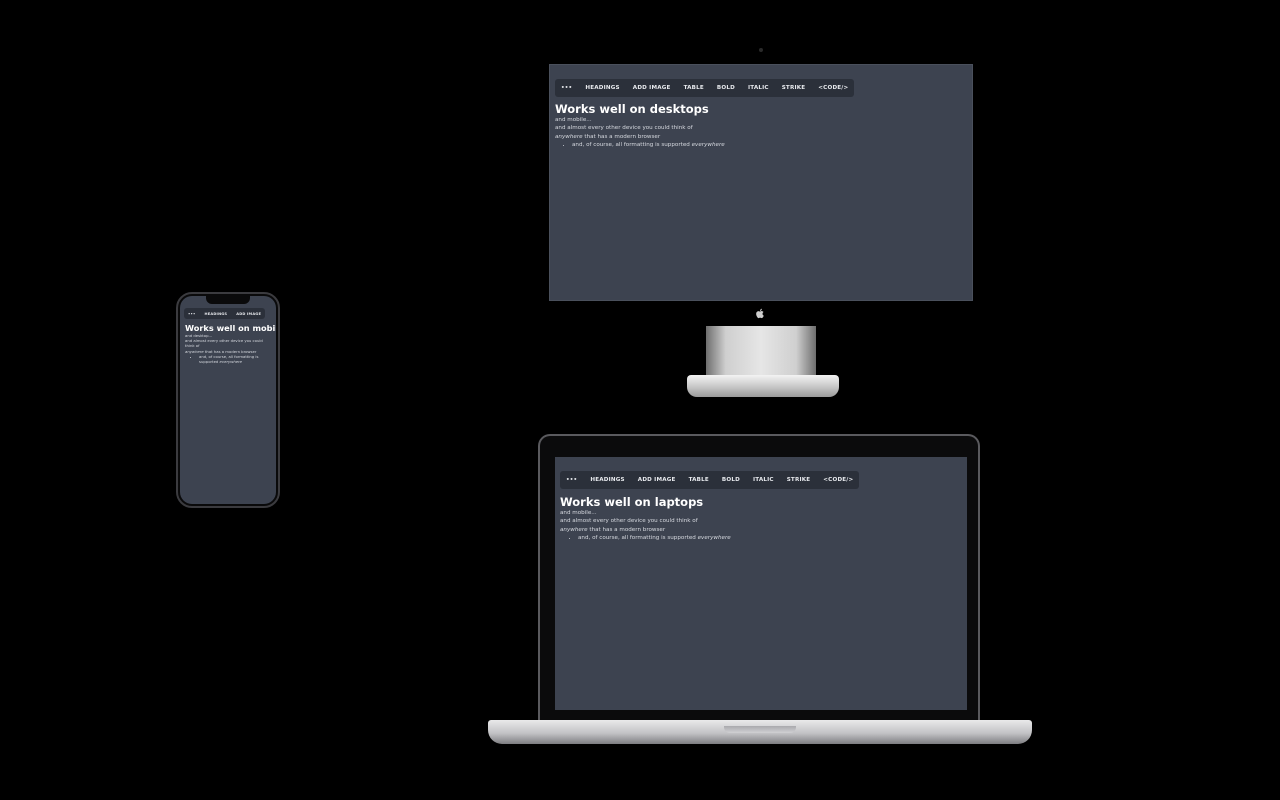 This screenshot has width=1280, height=800. What do you see at coordinates (761, 352) in the screenshot?
I see `monitor-stand-neck` at bounding box center [761, 352].